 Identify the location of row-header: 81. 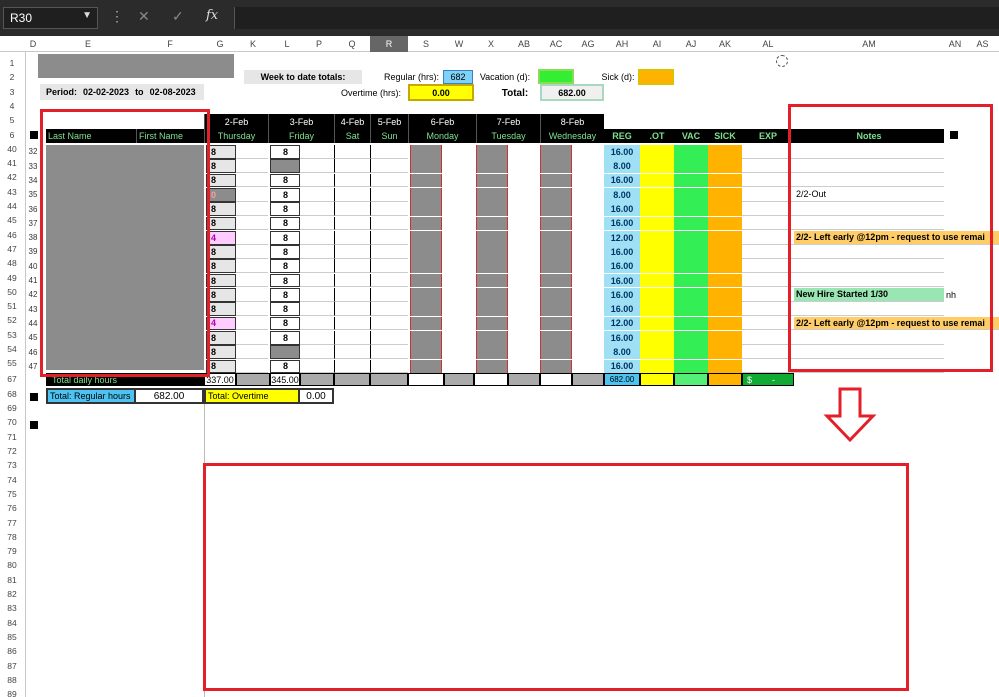
(12, 580).